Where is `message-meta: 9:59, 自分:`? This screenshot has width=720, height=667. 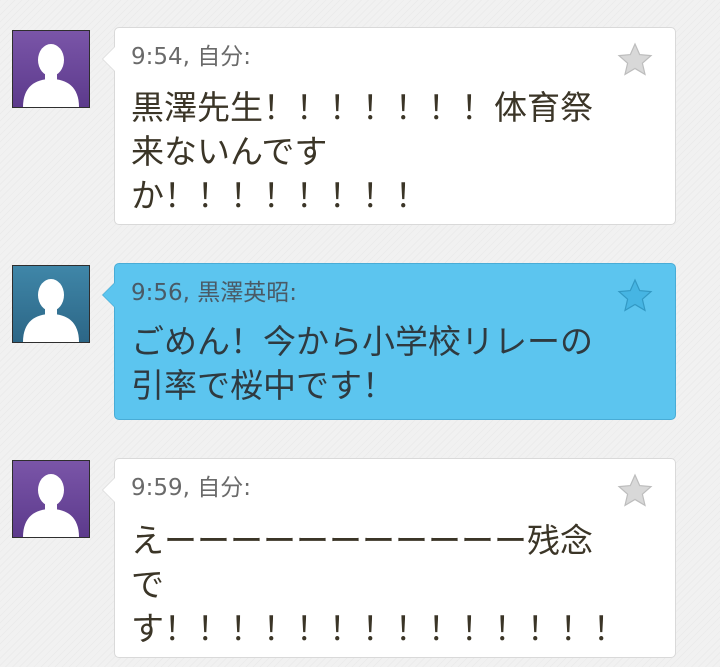
message-meta: 9:59, 自分: is located at coordinates (191, 488).